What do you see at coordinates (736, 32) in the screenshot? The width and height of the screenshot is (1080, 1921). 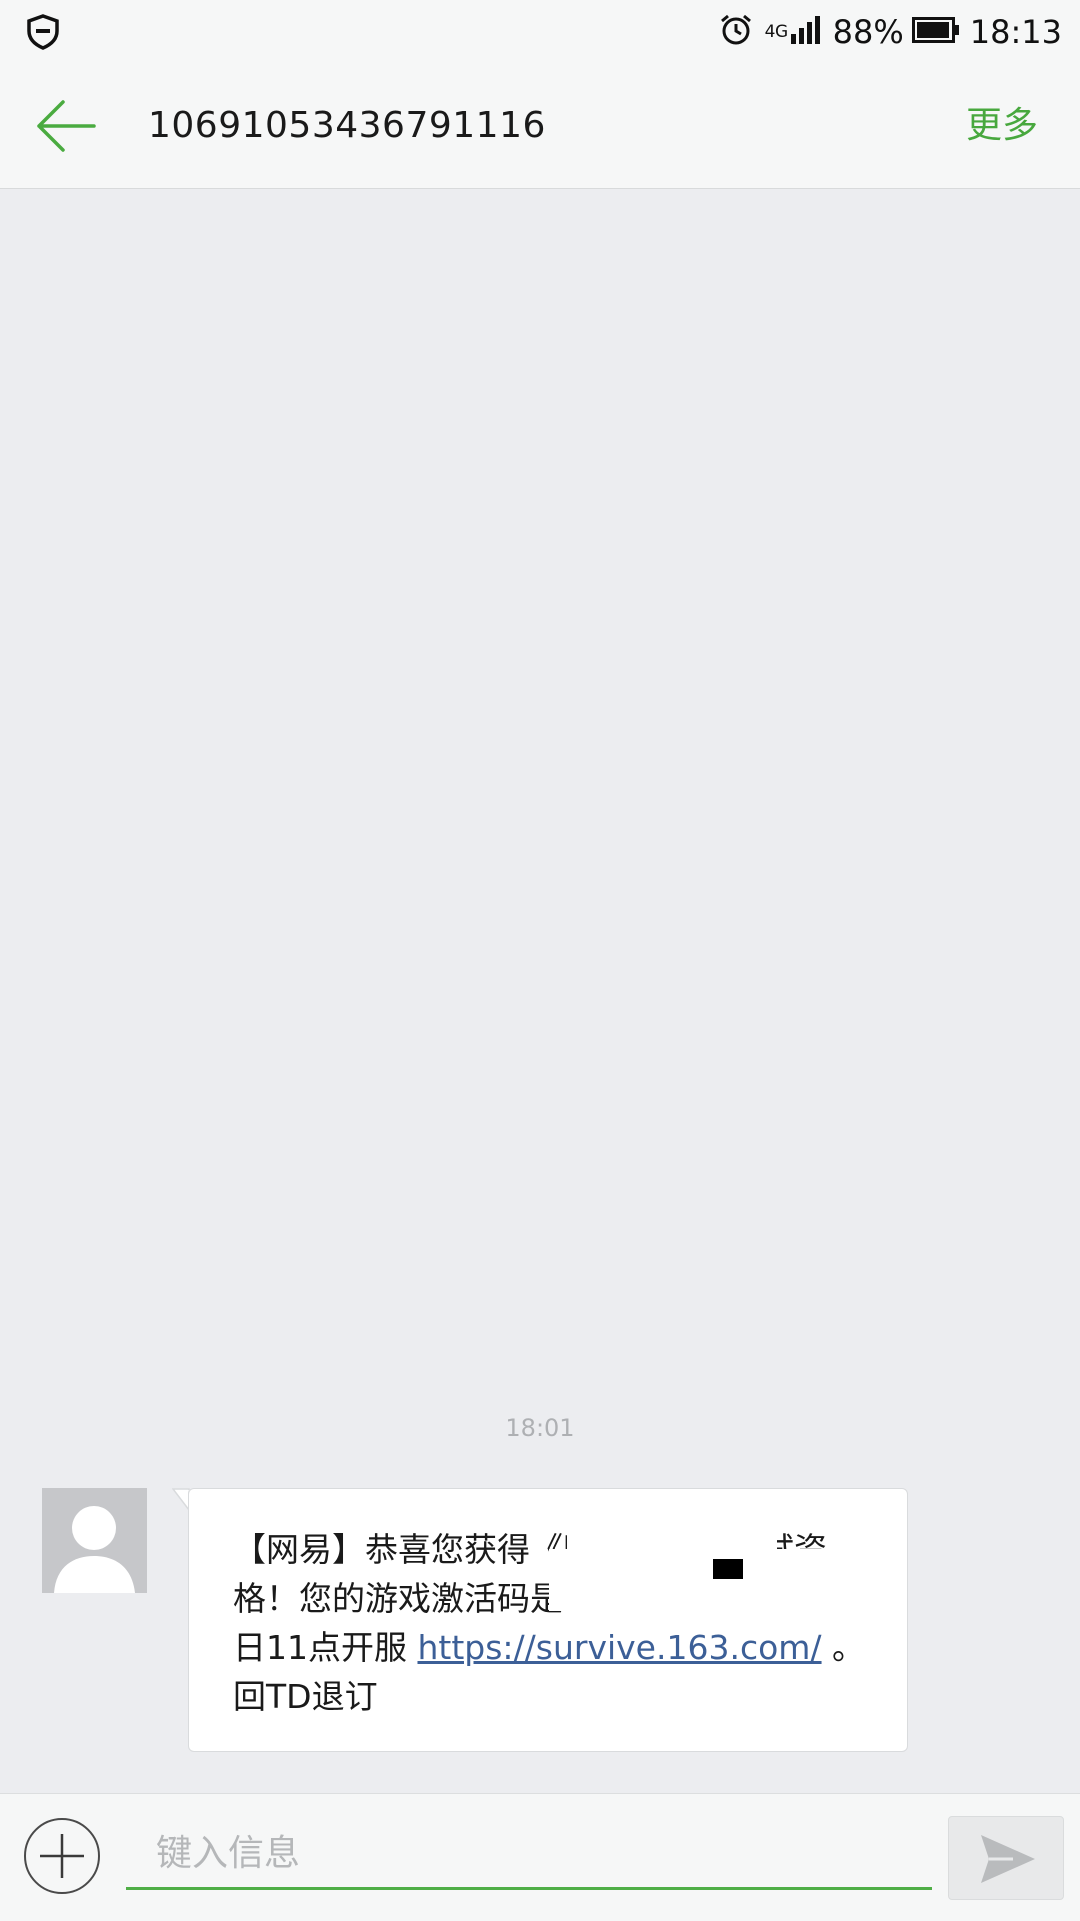 I see `alarm-icon` at bounding box center [736, 32].